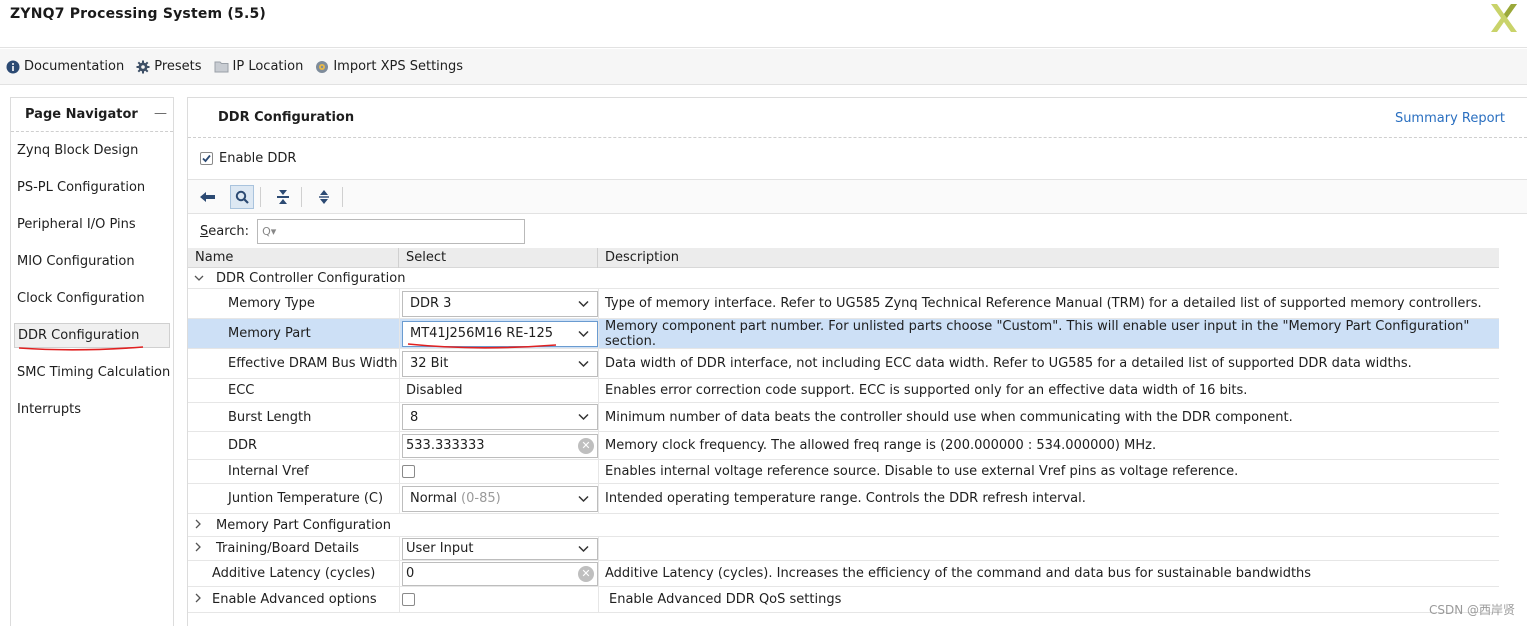  What do you see at coordinates (92, 409) in the screenshot?
I see `nav-item-interrupts: Interrupts` at bounding box center [92, 409].